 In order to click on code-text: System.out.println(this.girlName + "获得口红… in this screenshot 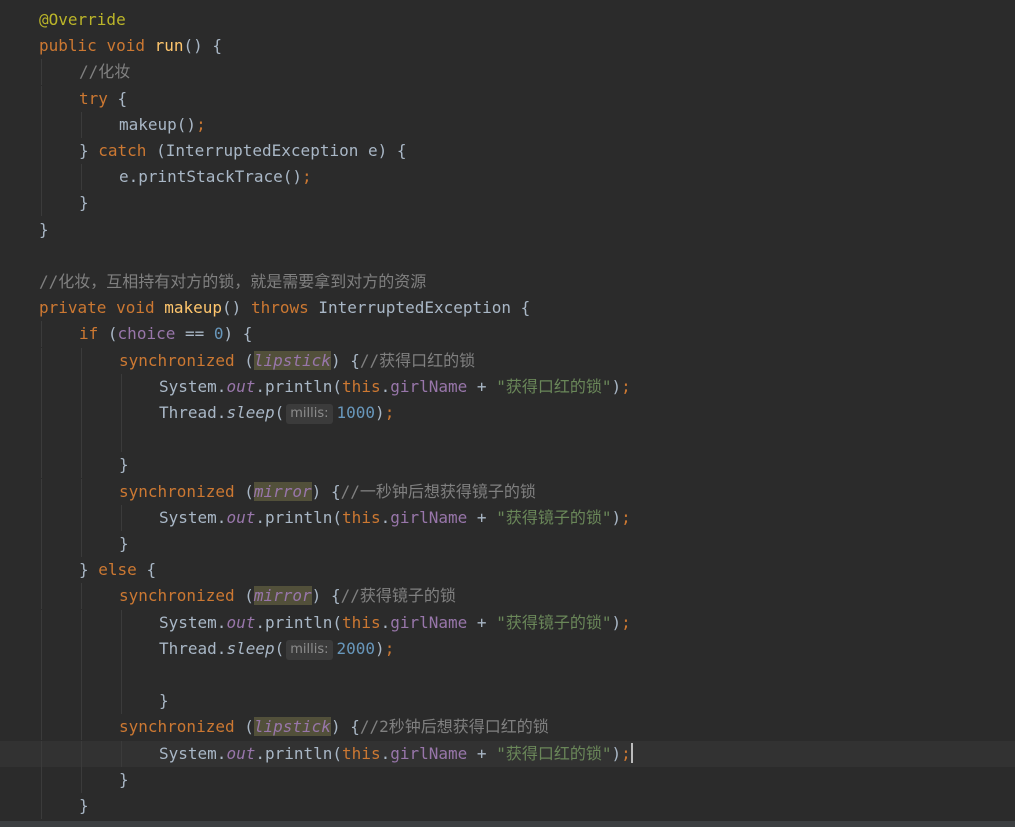, I will do `click(395, 387)`.